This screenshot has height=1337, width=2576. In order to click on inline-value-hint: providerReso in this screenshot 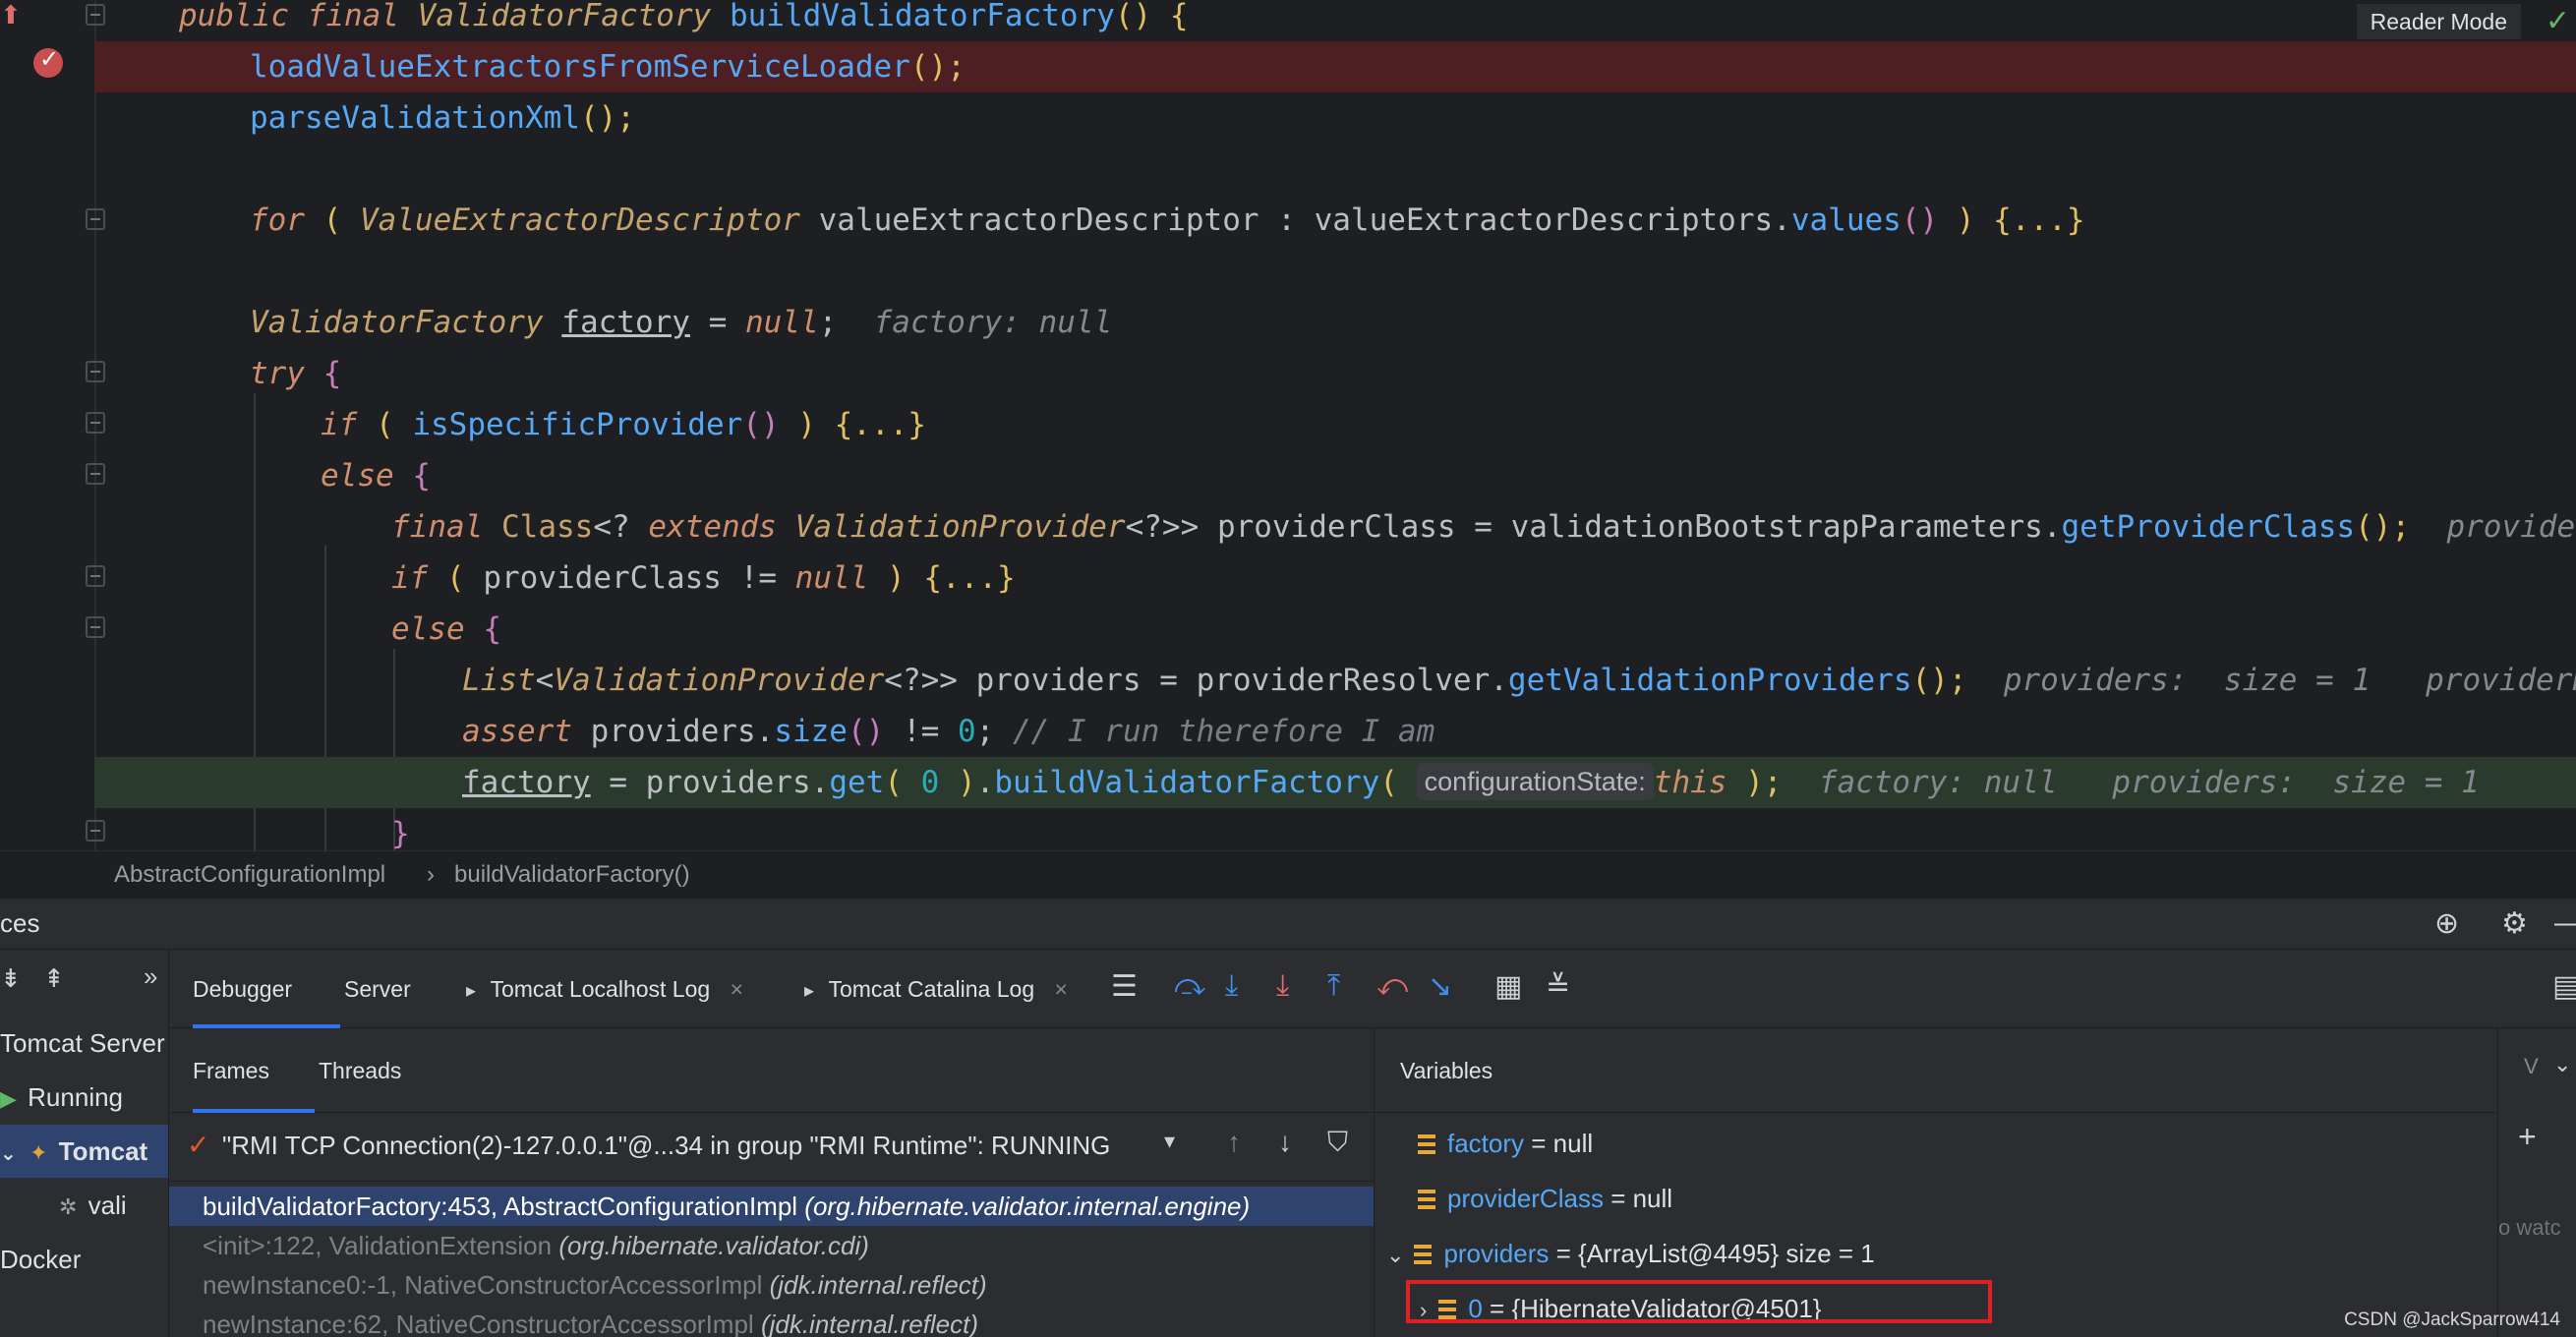, I will do `click(2501, 680)`.